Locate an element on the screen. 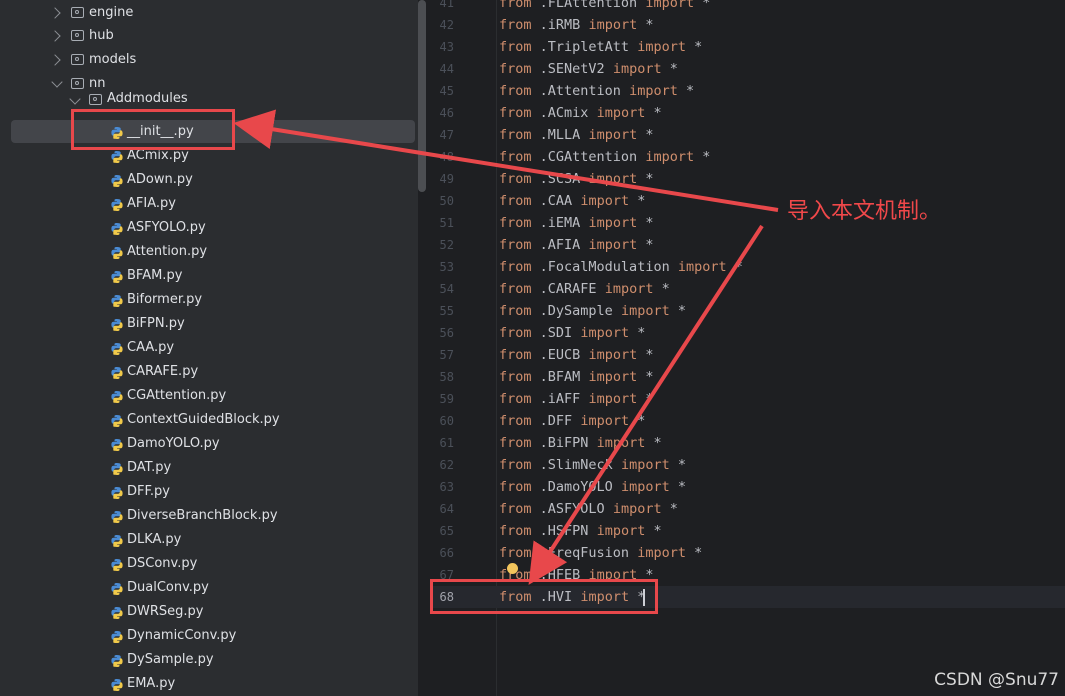  watermark: CSDN @Snu77 is located at coordinates (996, 680).